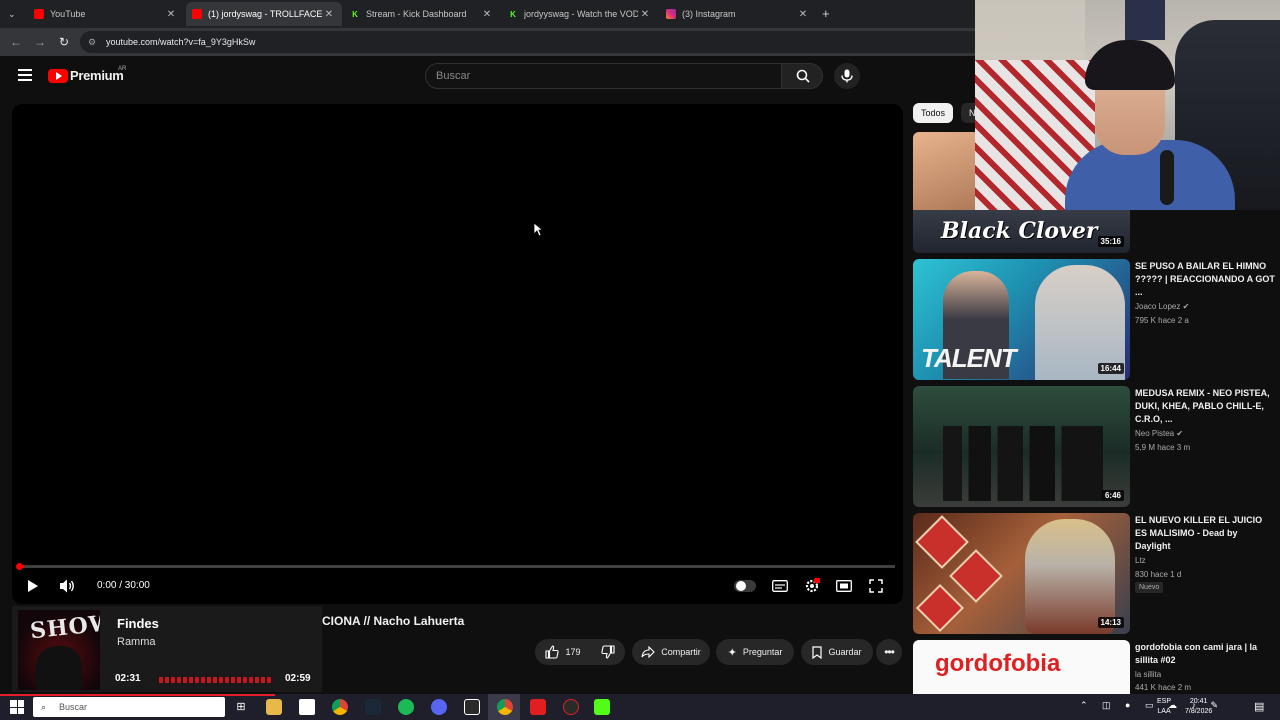 Image resolution: width=1280 pixels, height=720 pixels. Describe the element at coordinates (817, 652) in the screenshot. I see `bookmark-icon` at that location.